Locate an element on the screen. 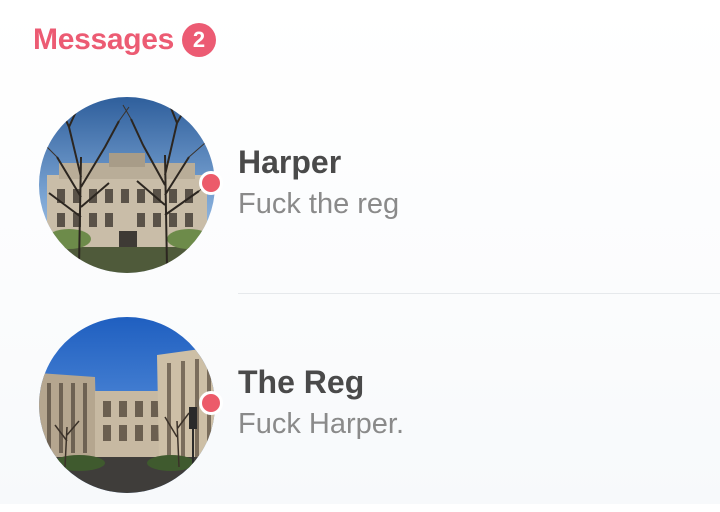 This screenshot has width=720, height=512. messages-header: Messages 2 is located at coordinates (125, 40).